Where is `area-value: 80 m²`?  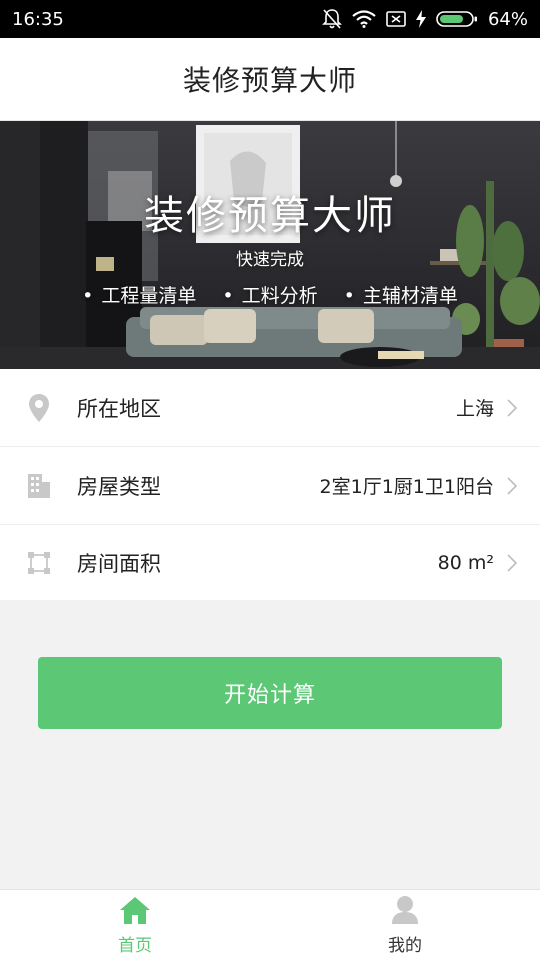 area-value: 80 m² is located at coordinates (465, 562).